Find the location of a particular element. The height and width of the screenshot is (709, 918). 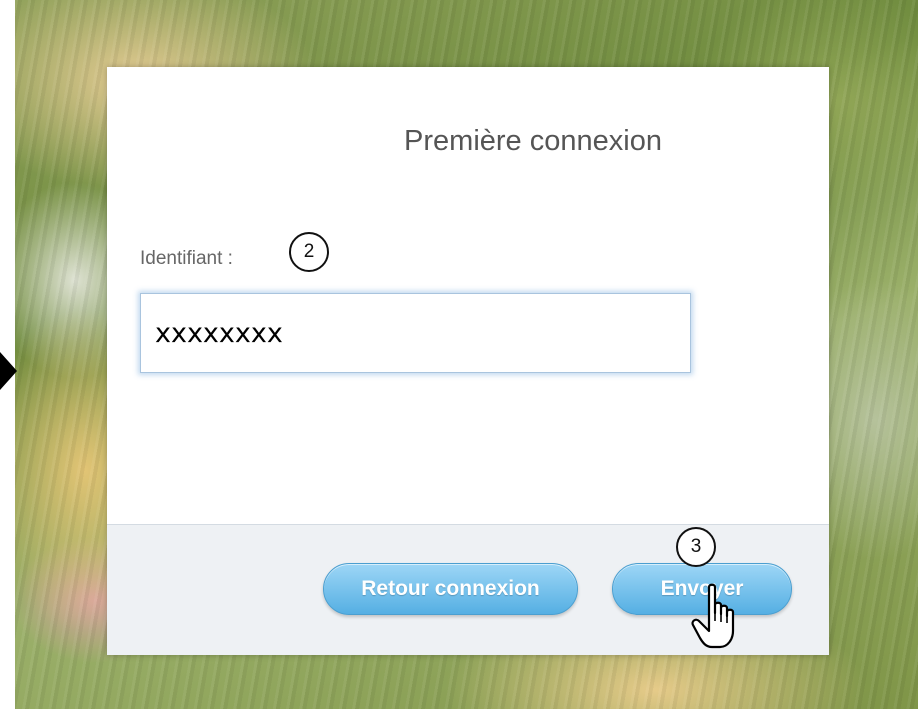

identifier-label: Identifiant : is located at coordinates (186, 258).